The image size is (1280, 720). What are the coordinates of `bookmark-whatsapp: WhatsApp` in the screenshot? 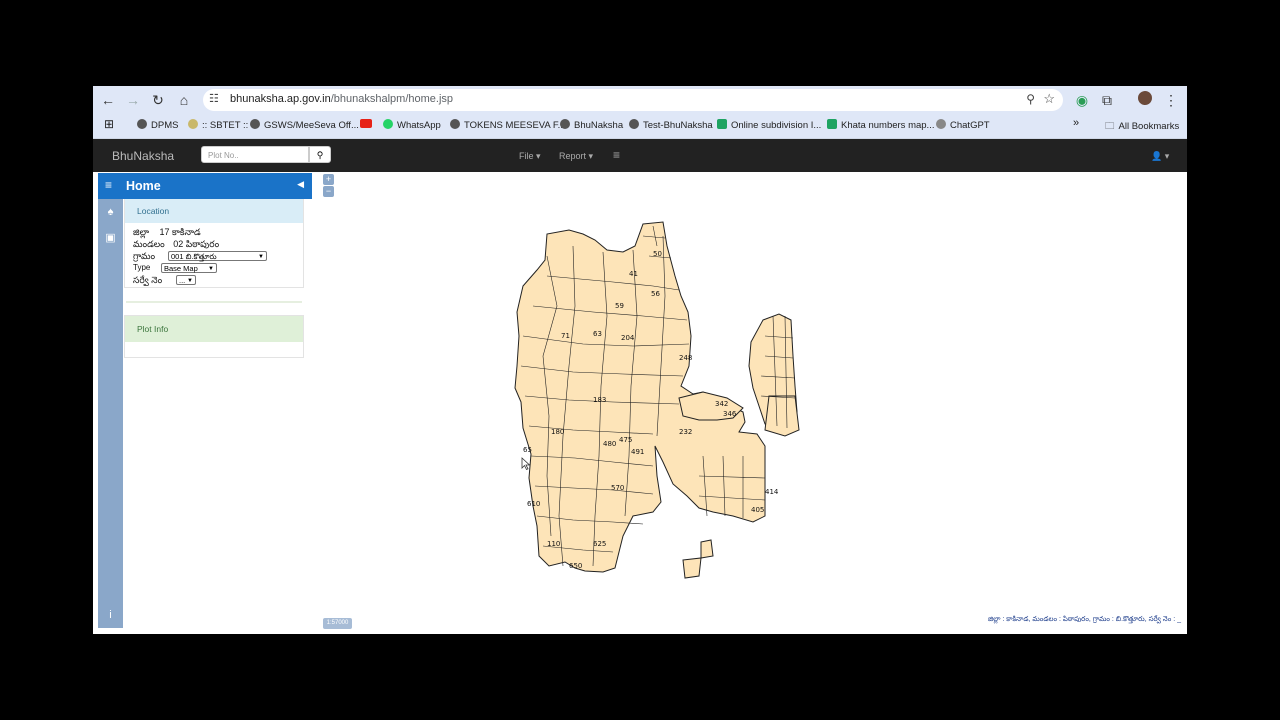 It's located at (412, 125).